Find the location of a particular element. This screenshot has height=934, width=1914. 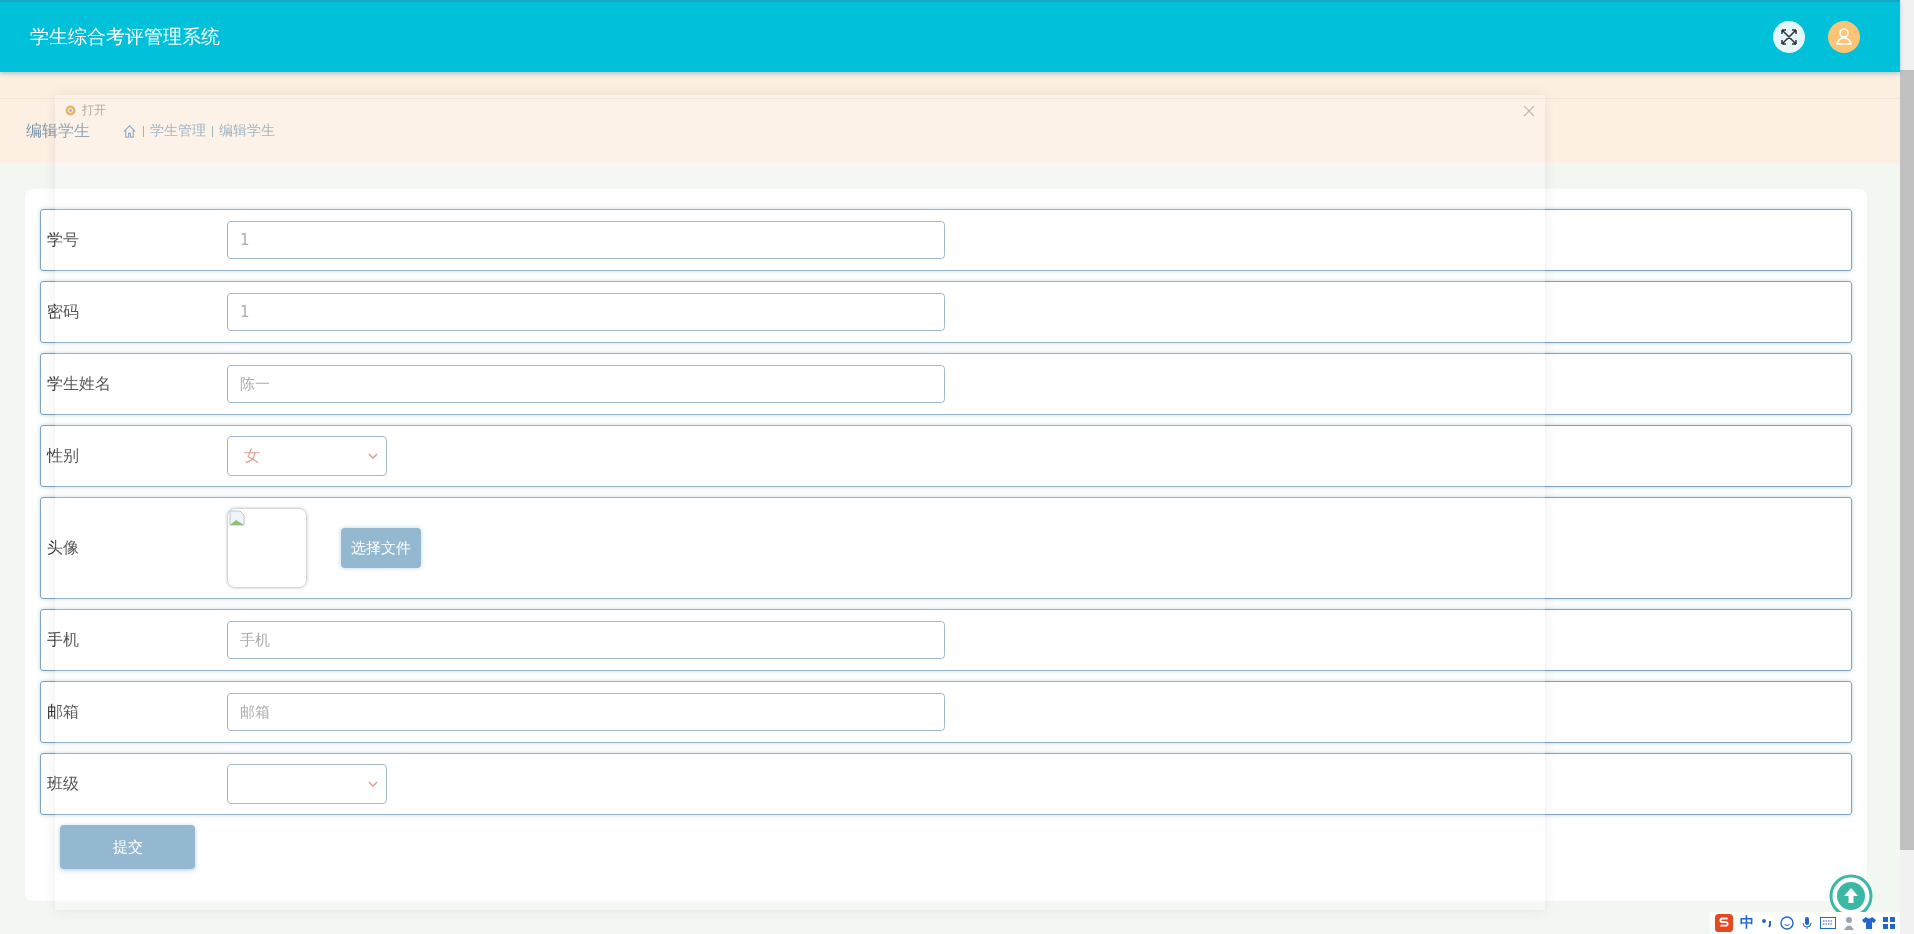

punctuation-icon is located at coordinates (1767, 923).